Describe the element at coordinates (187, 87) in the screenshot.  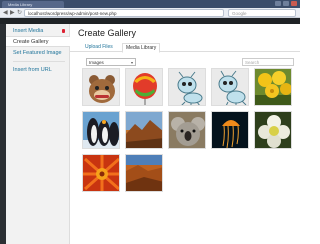
I see `media-item-ant` at that location.